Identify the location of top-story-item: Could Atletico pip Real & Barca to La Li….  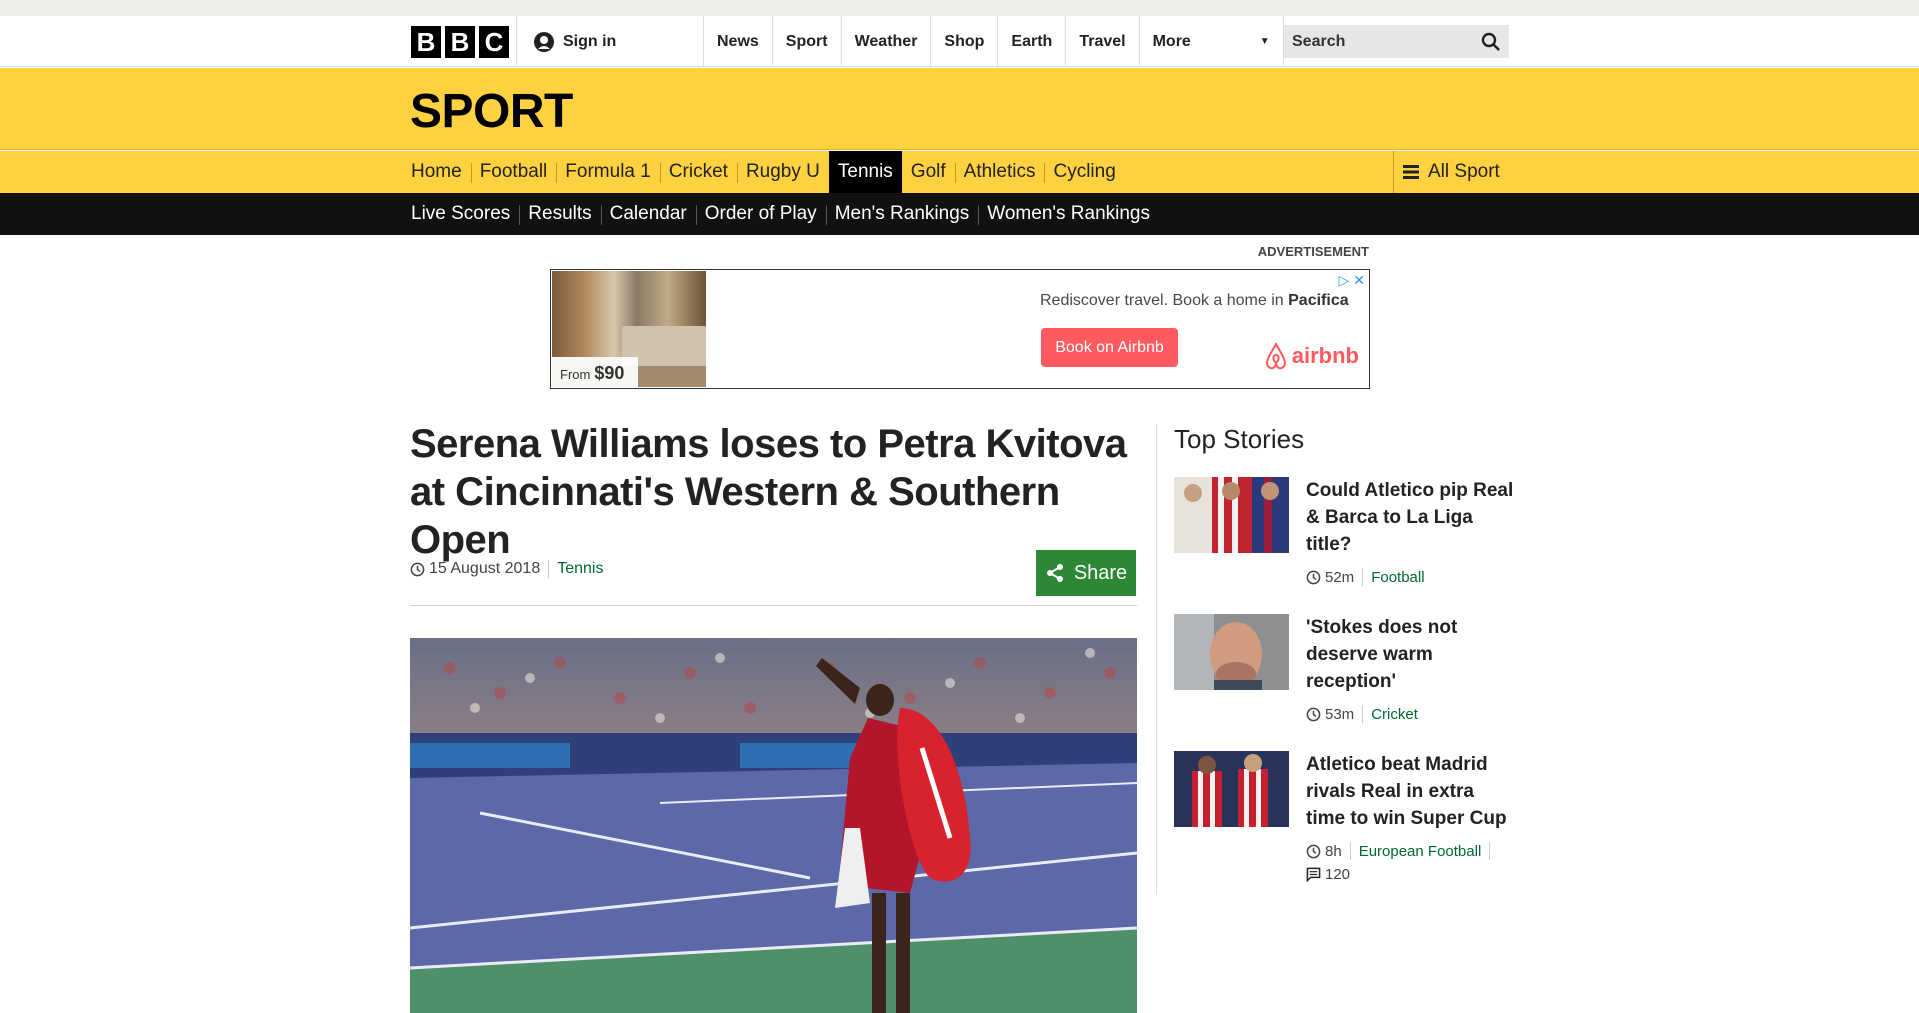
(1344, 537).